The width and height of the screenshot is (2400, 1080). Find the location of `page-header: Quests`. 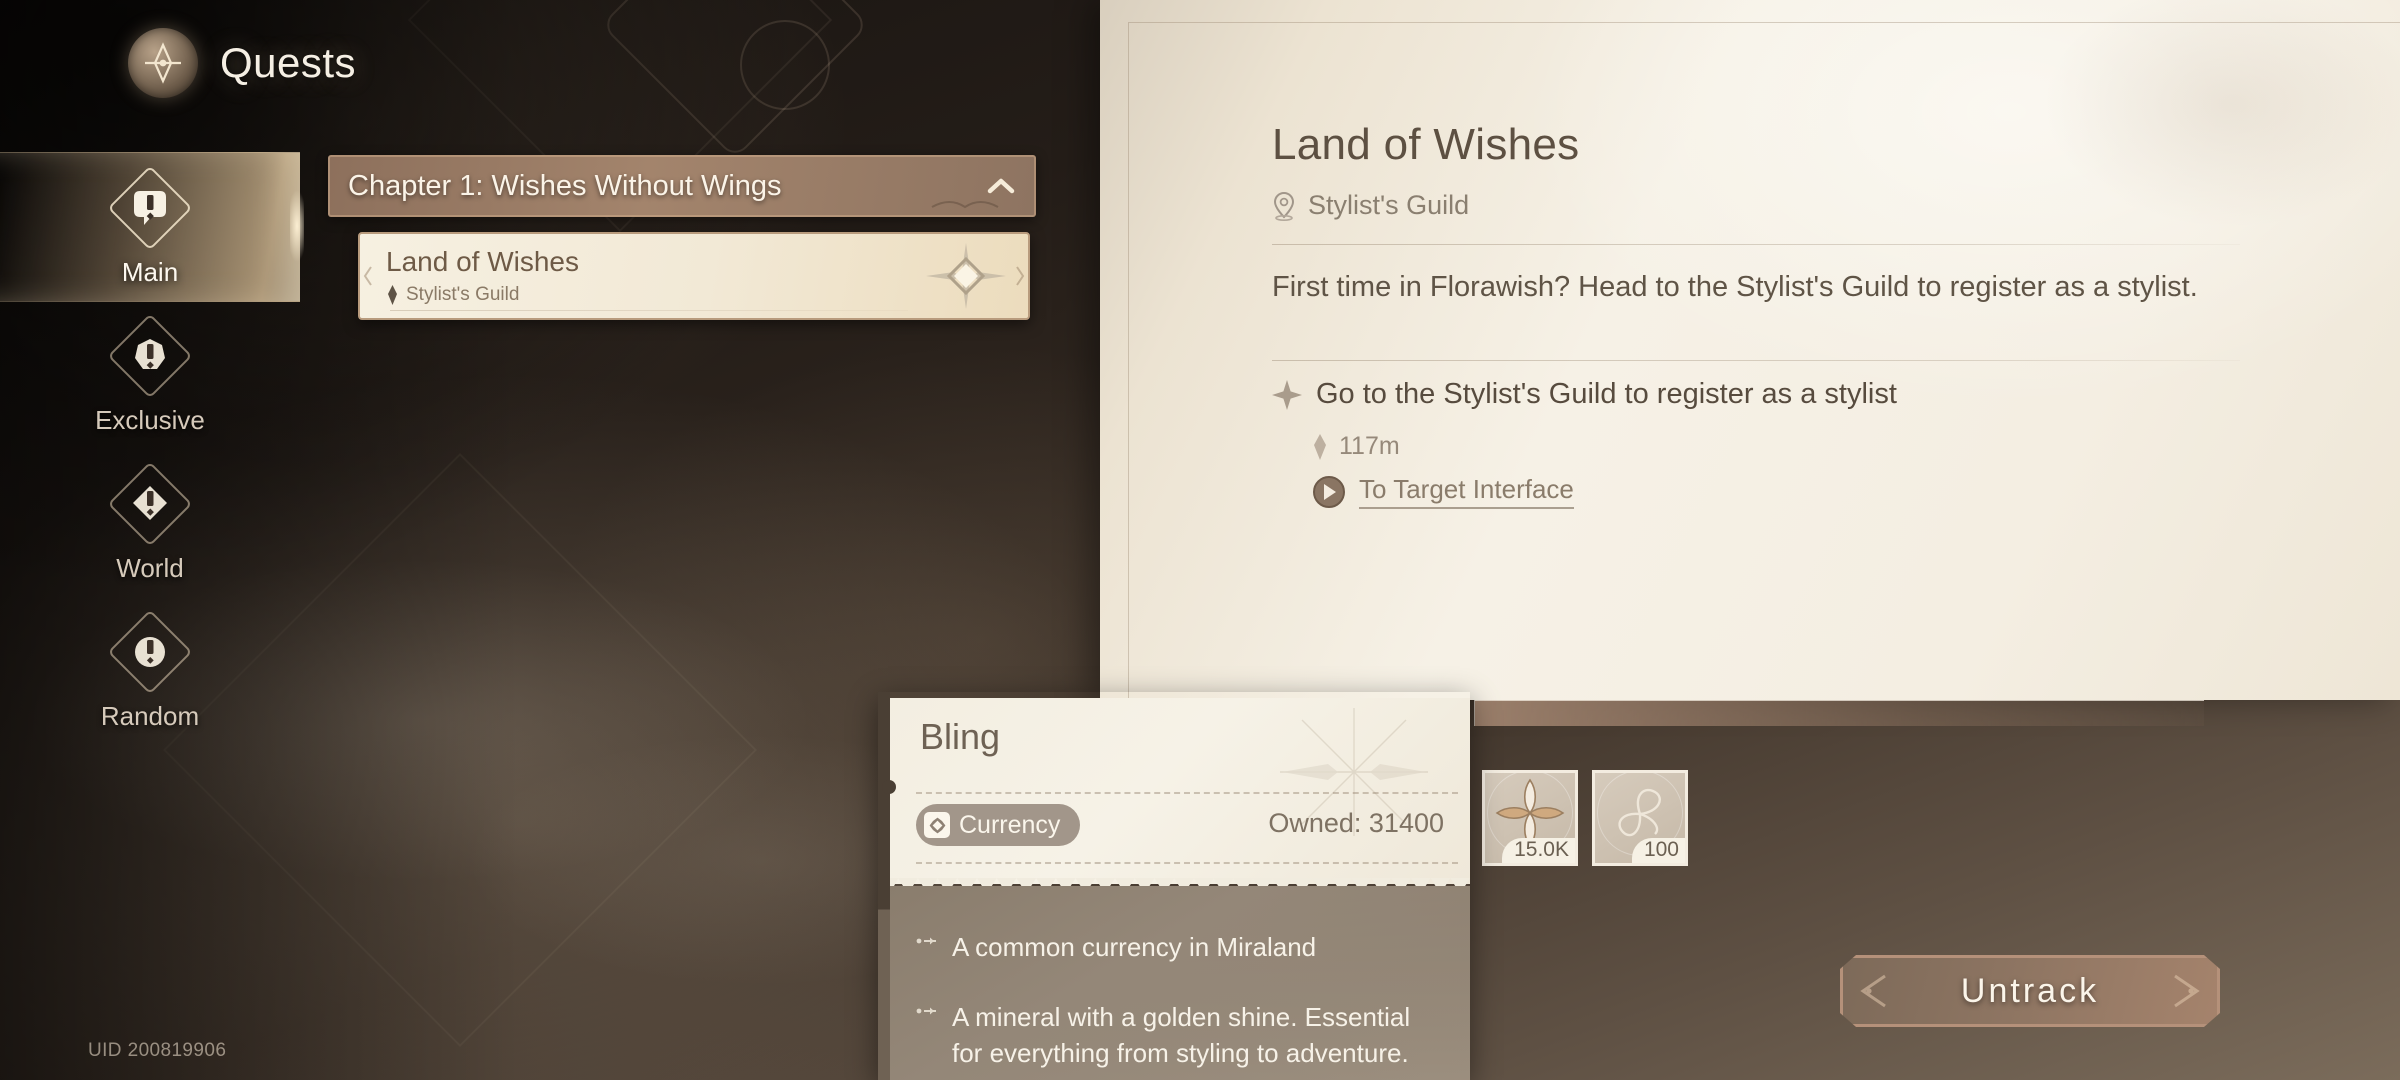

page-header: Quests is located at coordinates (242, 63).